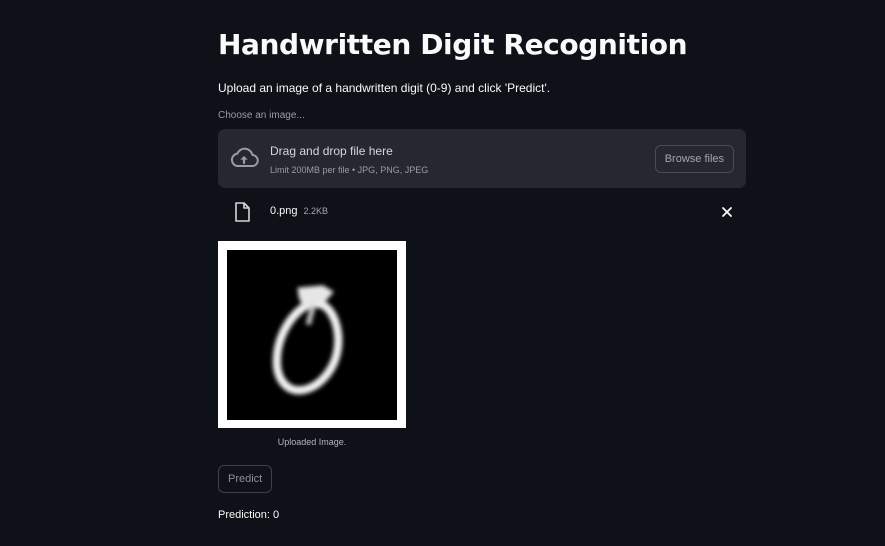 This screenshot has width=885, height=546. I want to click on browse-files-button: Browse files, so click(694, 159).